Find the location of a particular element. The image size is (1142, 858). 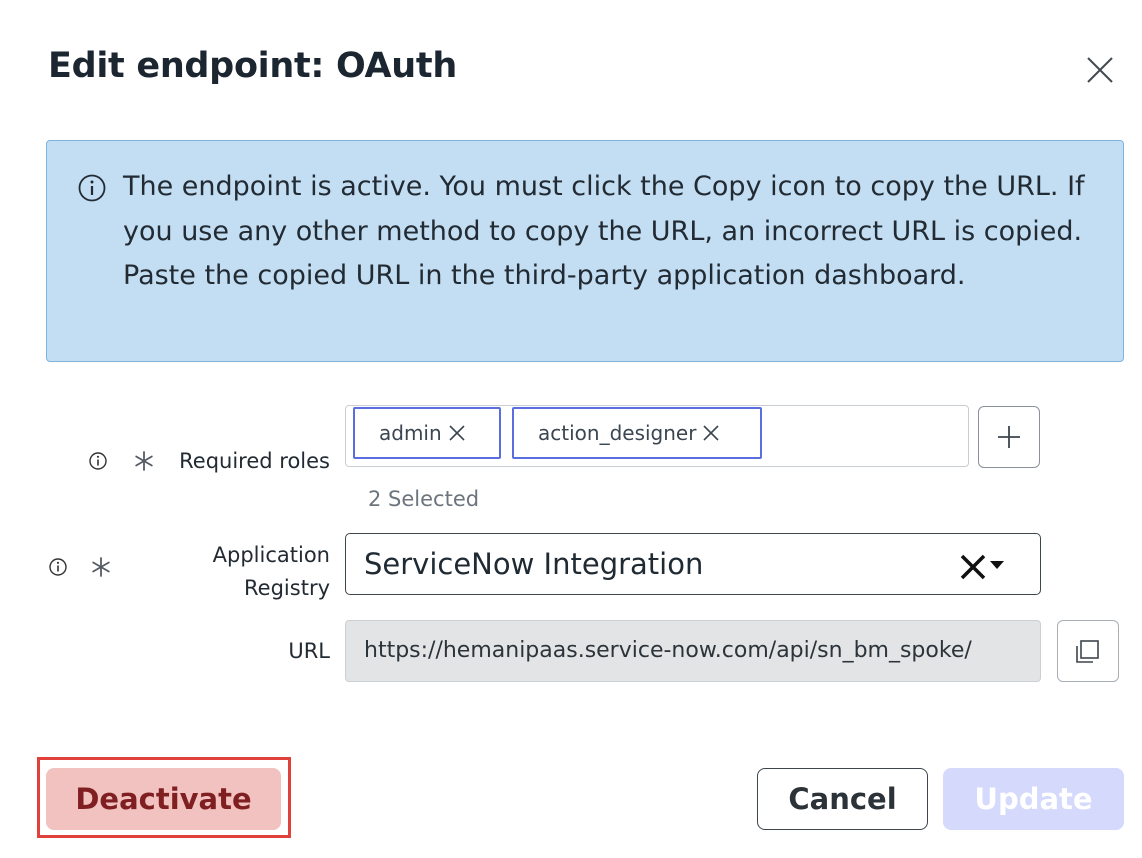

deactivate-button: Deactivate is located at coordinates (163, 799).